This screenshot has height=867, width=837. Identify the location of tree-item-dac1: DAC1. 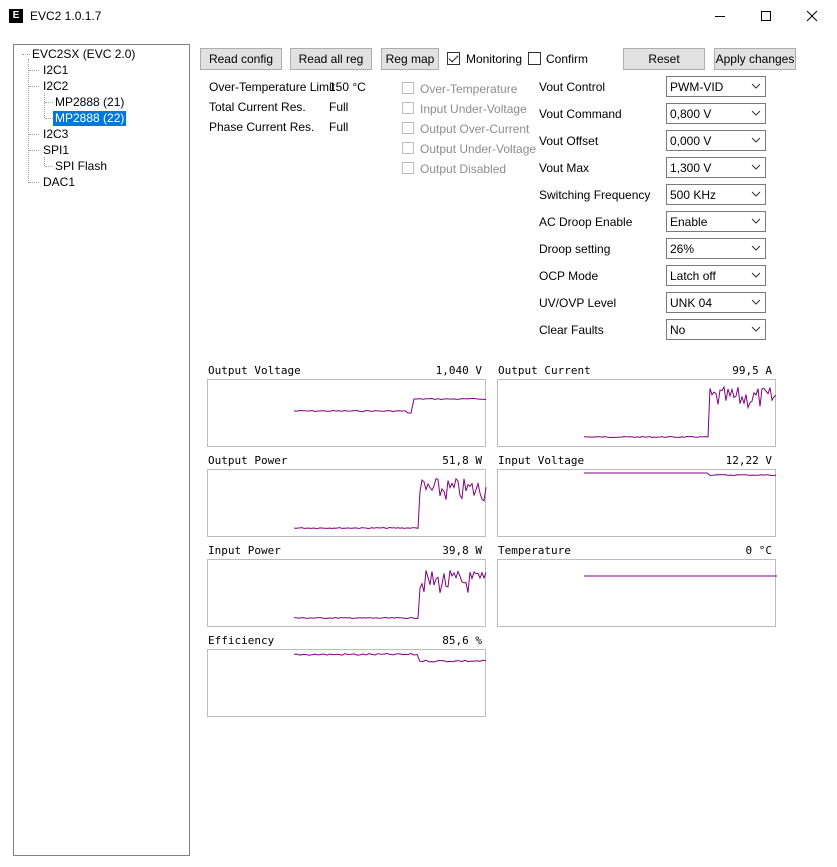
(59, 182).